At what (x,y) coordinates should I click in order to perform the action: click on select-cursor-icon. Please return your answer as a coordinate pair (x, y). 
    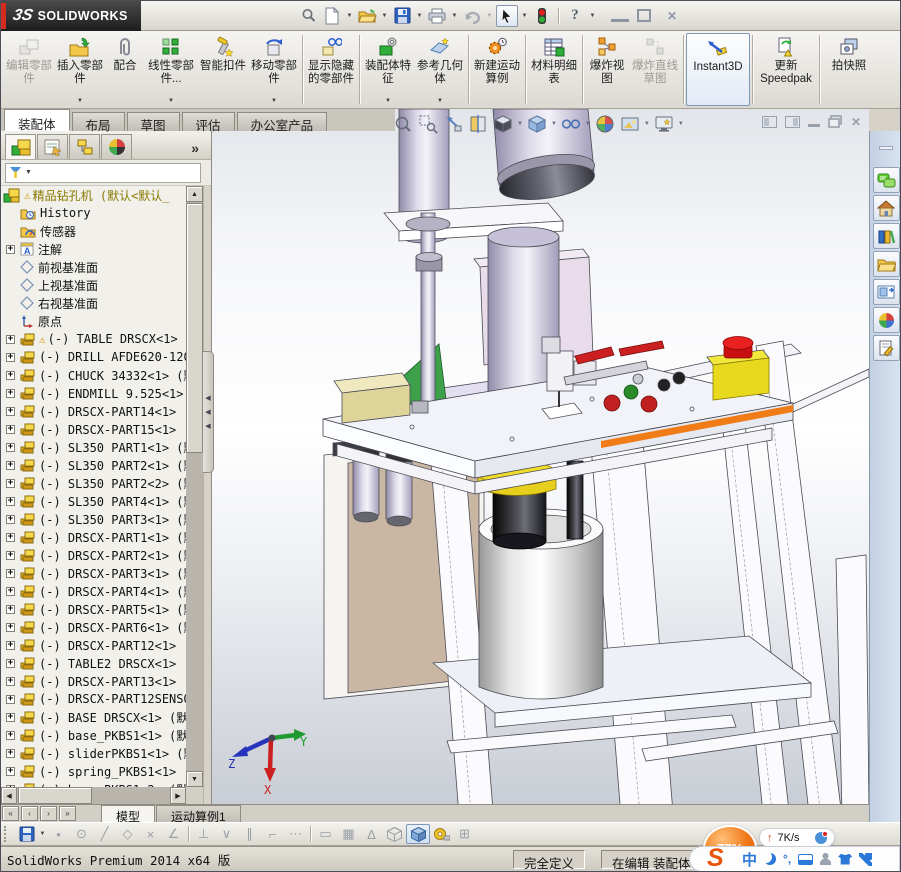
    Looking at the image, I should click on (507, 15).